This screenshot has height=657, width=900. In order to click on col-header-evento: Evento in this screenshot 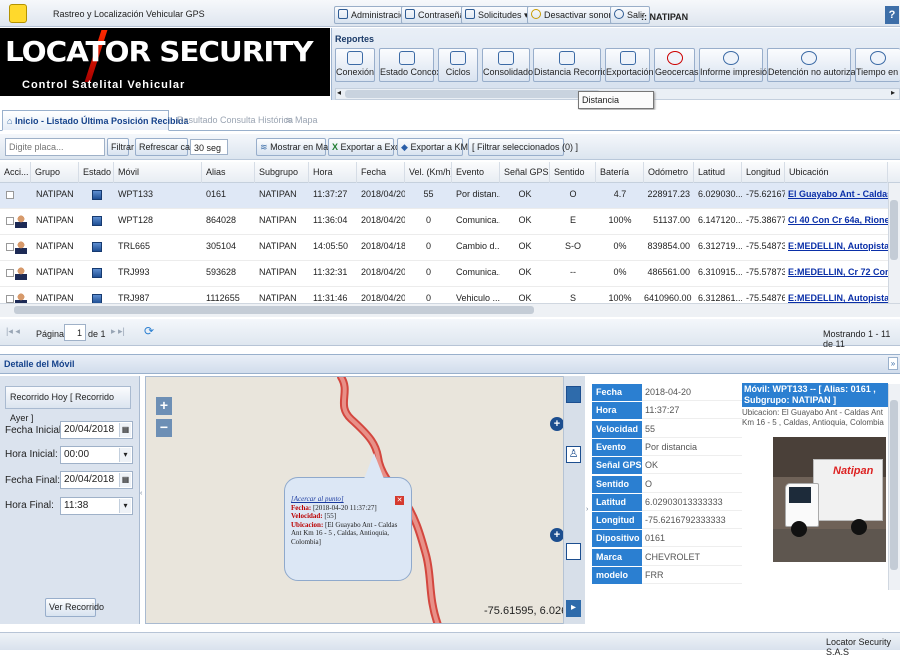, I will do `click(476, 172)`.